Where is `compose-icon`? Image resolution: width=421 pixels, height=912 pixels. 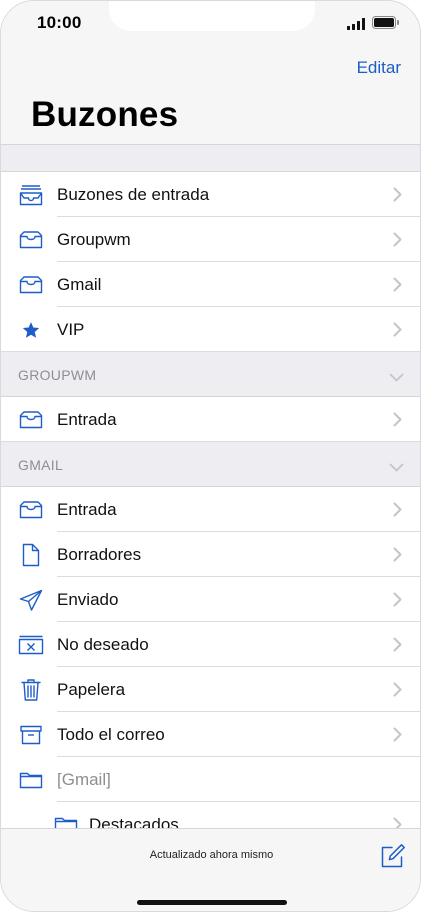
compose-icon is located at coordinates (393, 856).